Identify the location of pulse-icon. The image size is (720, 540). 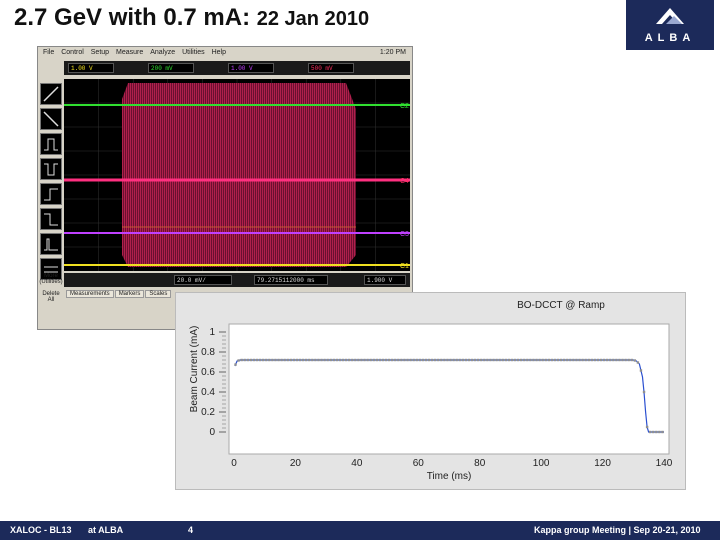
(51, 144).